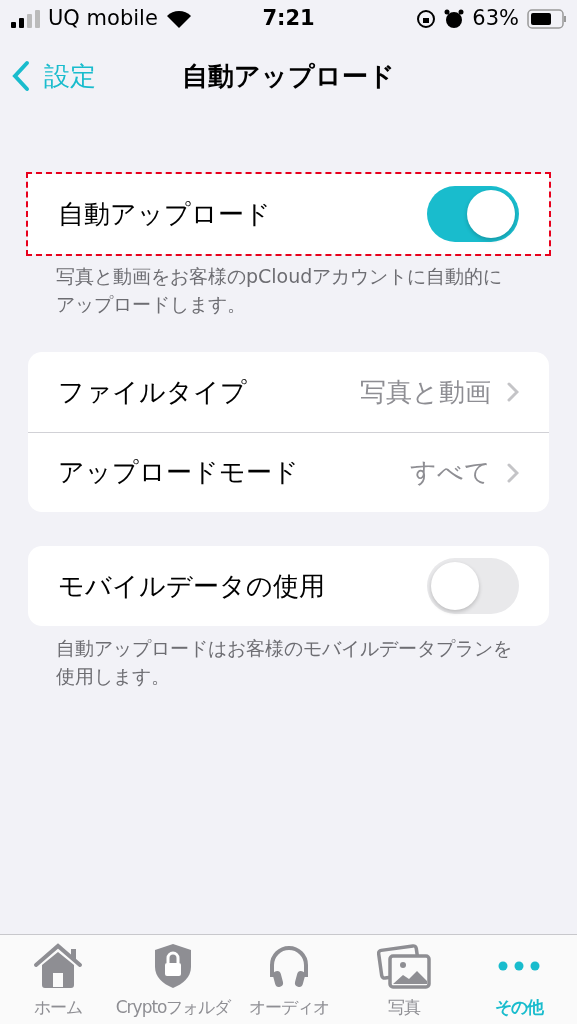 Image resolution: width=577 pixels, height=1024 pixels. What do you see at coordinates (288, 19) in the screenshot?
I see `status-time: 7:21` at bounding box center [288, 19].